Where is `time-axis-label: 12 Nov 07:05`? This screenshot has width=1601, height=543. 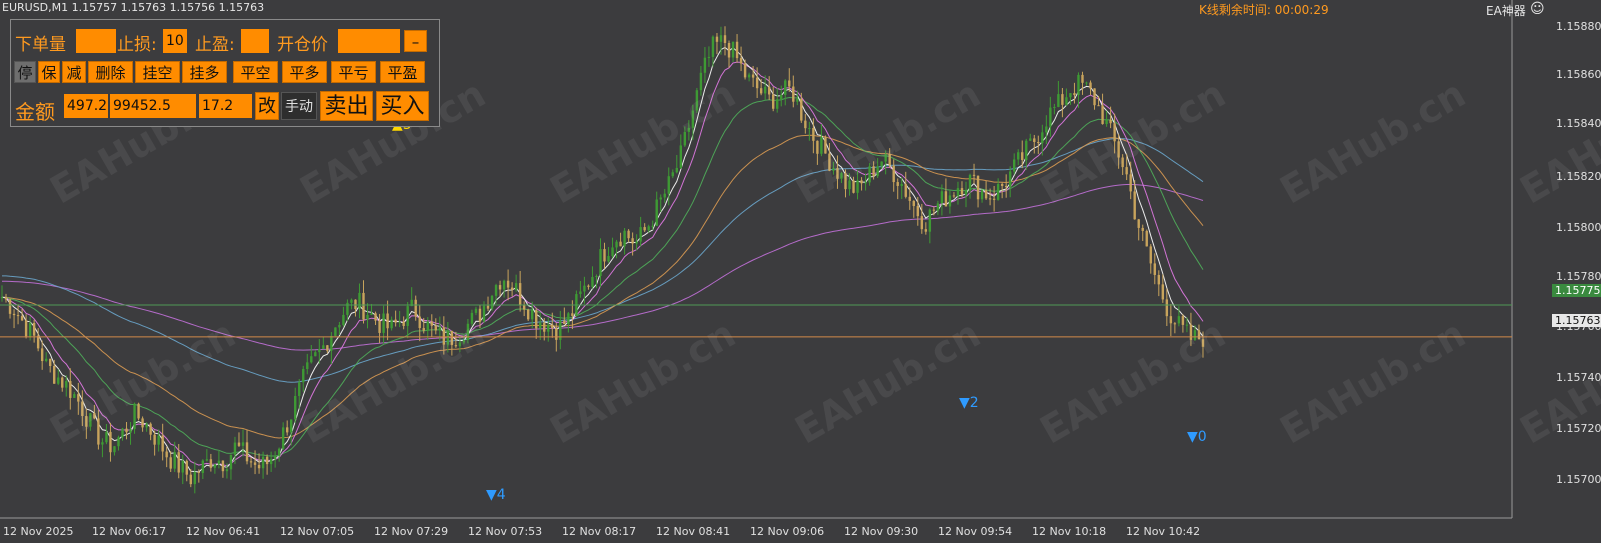
time-axis-label: 12 Nov 07:05 is located at coordinates (317, 531).